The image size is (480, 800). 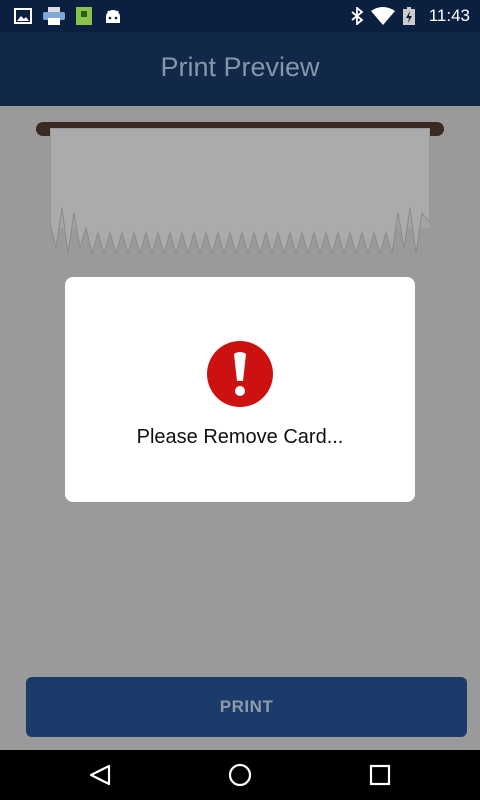 I want to click on alert-icon, so click(x=240, y=374).